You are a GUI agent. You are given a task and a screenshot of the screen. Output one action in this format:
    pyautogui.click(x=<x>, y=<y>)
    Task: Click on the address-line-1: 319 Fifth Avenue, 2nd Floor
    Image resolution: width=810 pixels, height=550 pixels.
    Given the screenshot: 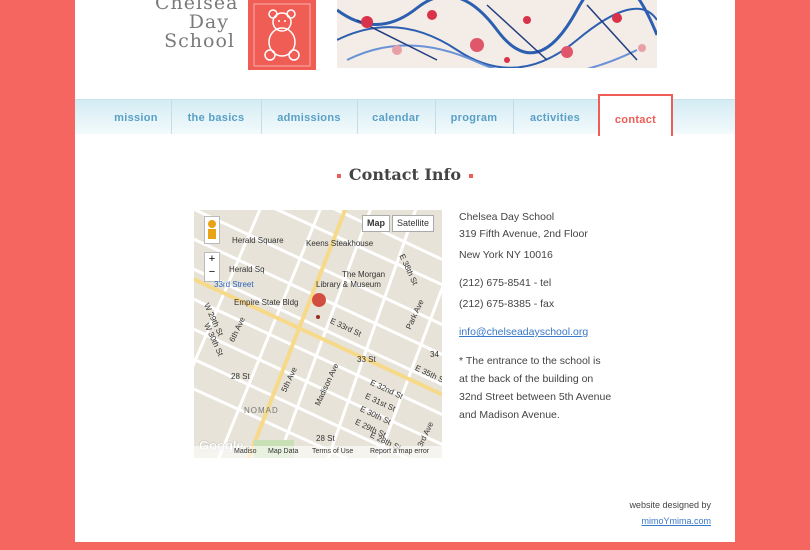 What is the action you would take?
    pyautogui.click(x=523, y=234)
    